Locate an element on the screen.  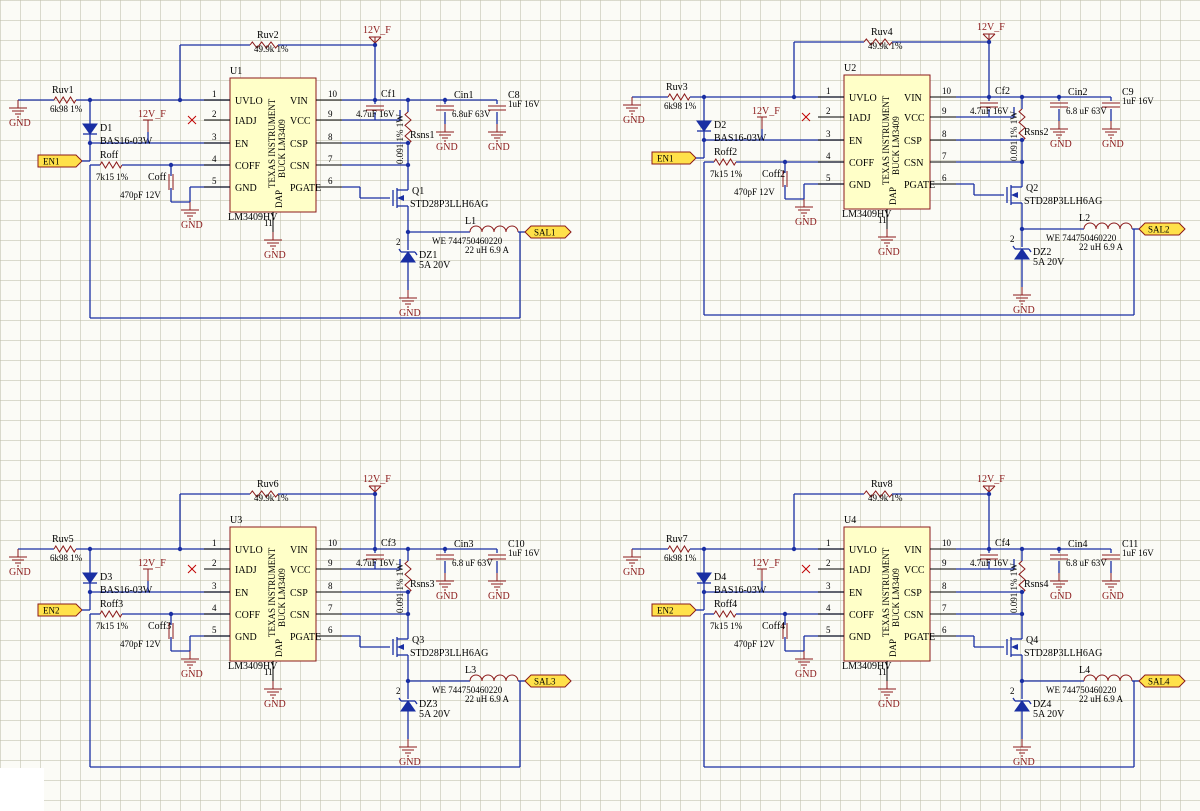
mosfet-value: STD28P3LLH6AG is located at coordinates (449, 653).